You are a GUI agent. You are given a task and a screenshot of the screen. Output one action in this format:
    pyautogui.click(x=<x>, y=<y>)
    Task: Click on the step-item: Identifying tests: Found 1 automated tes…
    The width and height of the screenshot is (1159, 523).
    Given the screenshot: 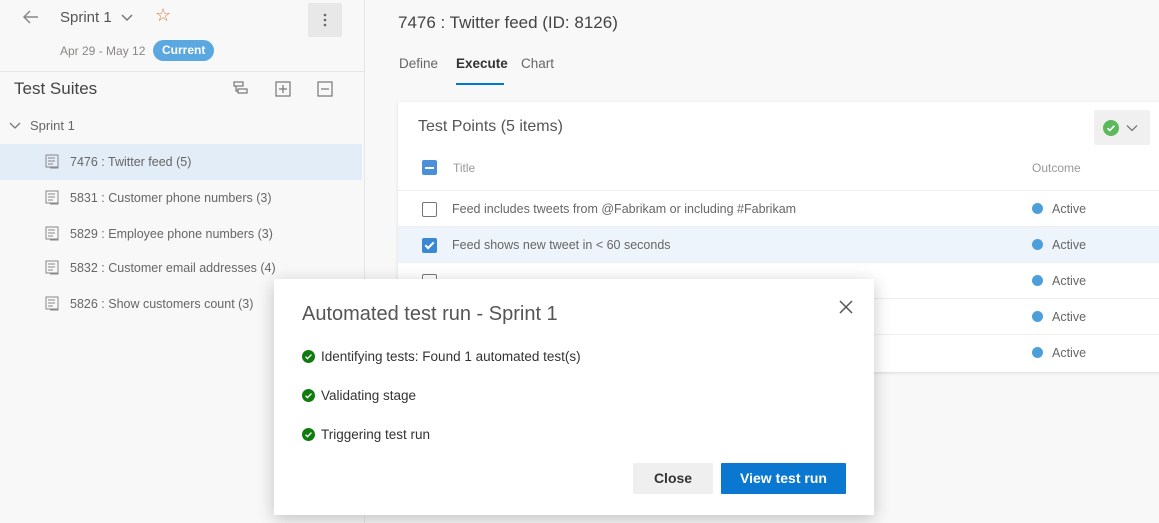 What is the action you would take?
    pyautogui.click(x=441, y=356)
    